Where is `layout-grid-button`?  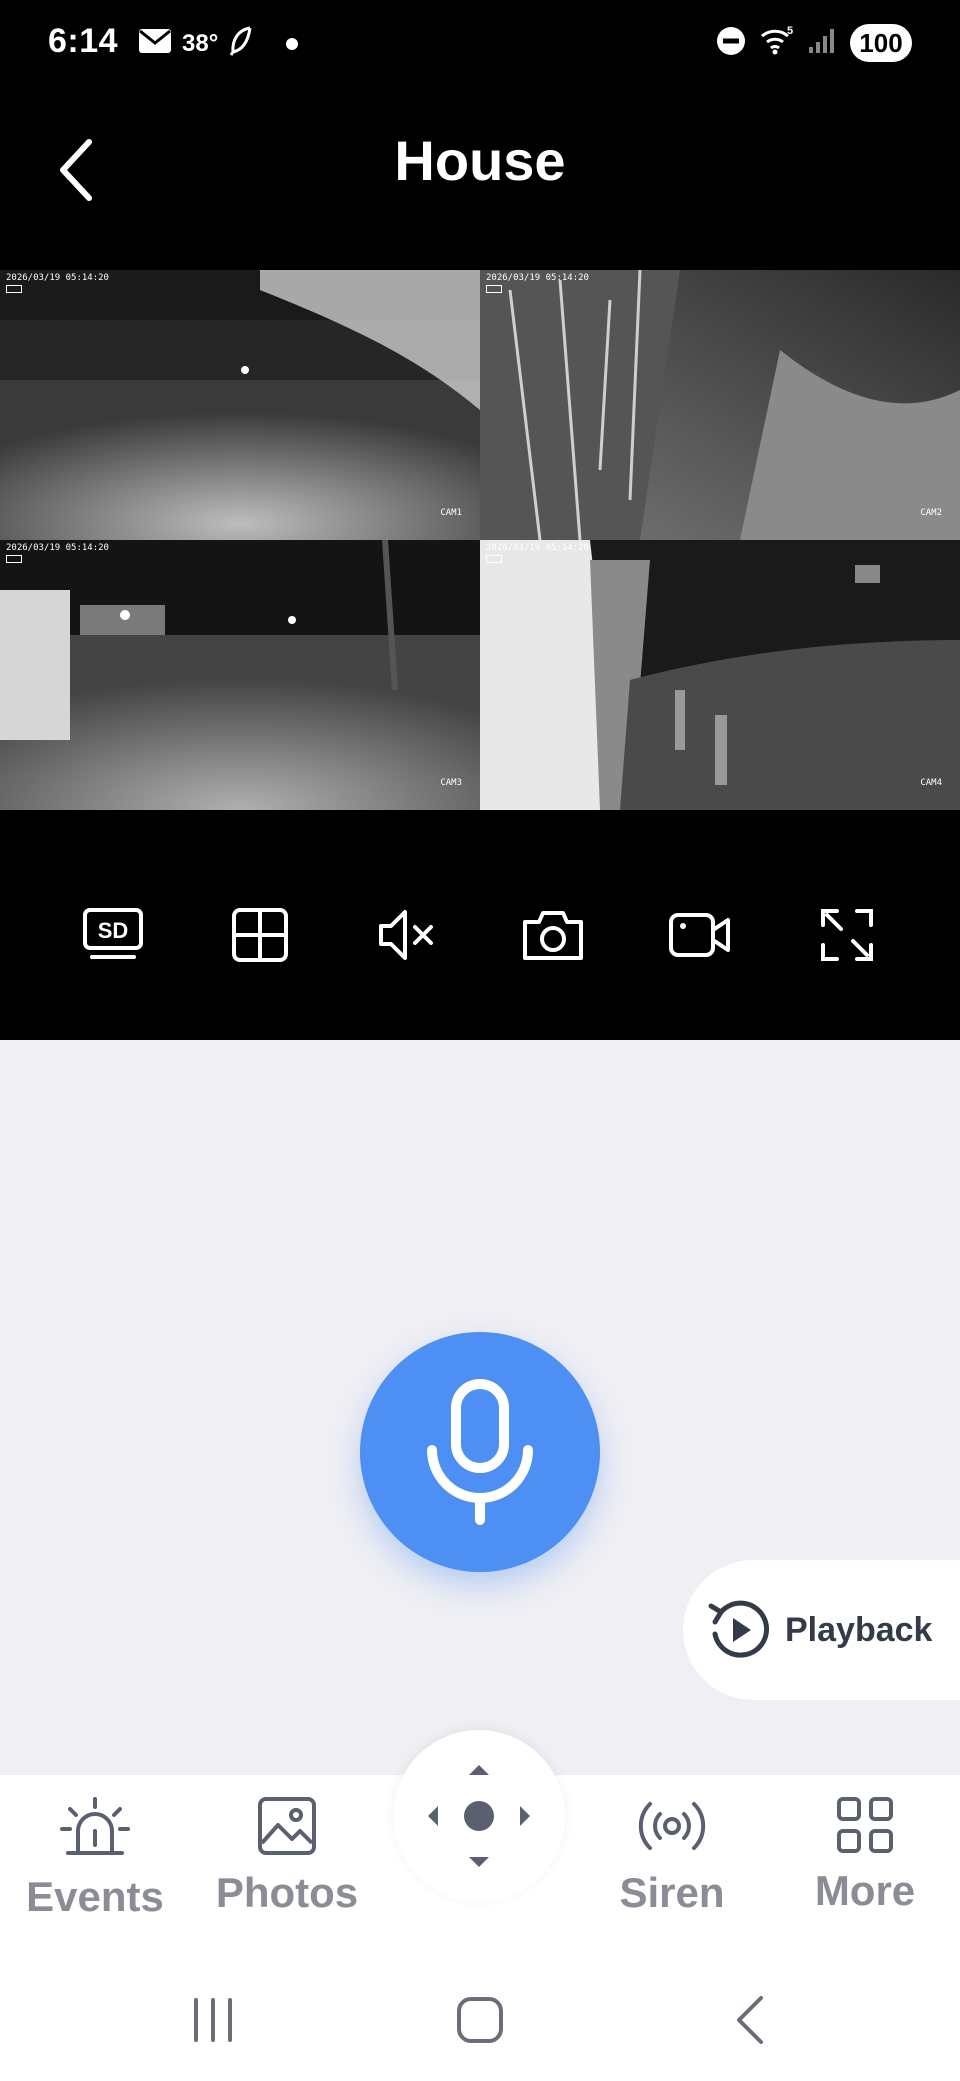
layout-grid-button is located at coordinates (260, 935).